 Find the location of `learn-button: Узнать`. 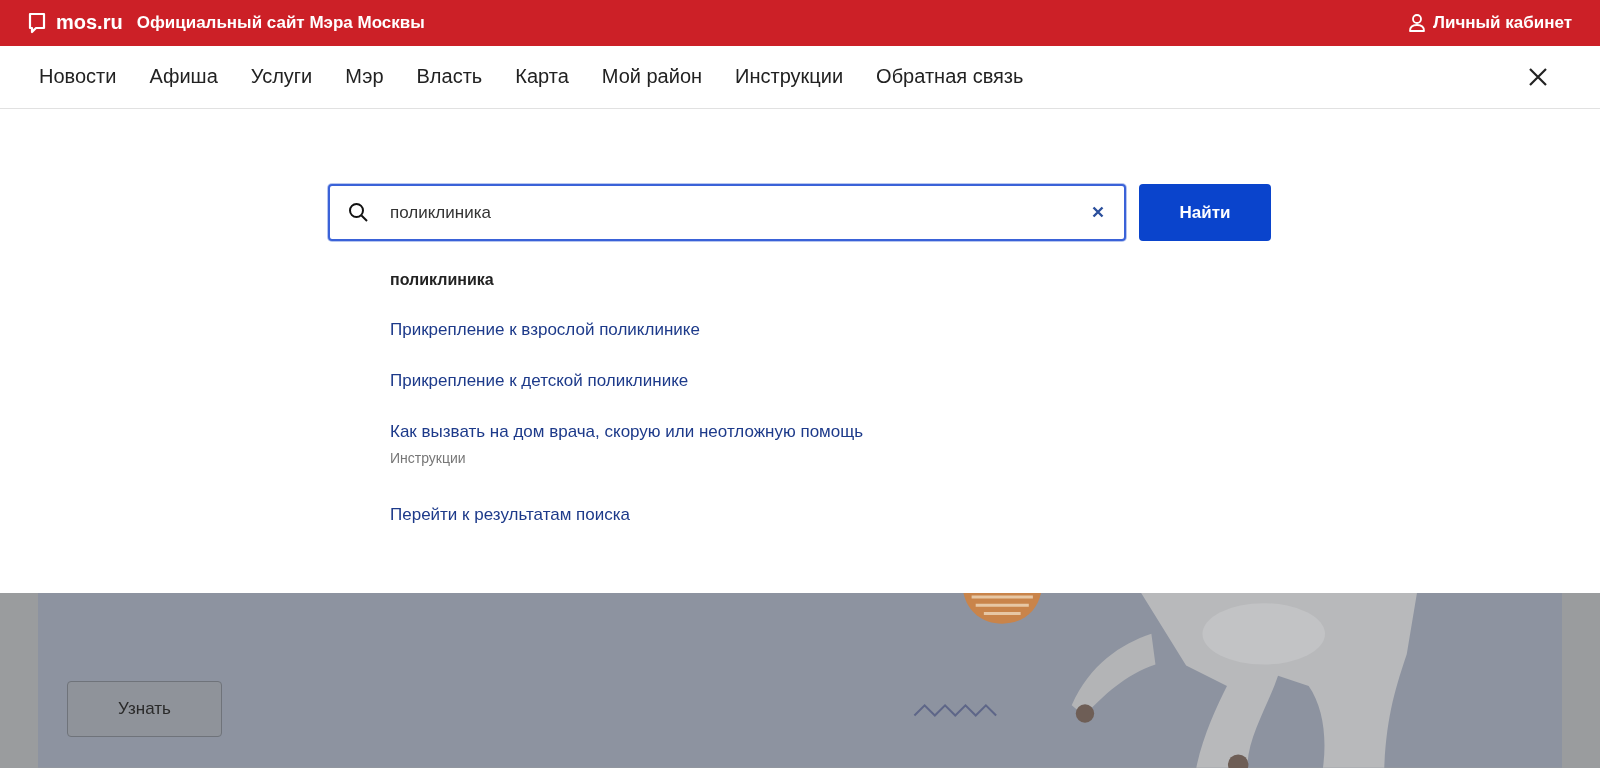

learn-button: Узнать is located at coordinates (144, 709).